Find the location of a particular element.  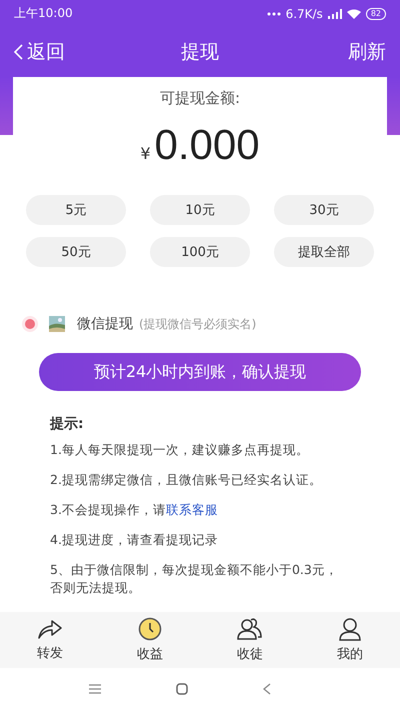

tip-text: 1.每人每天限提现一次，建议赚多点再提现。 is located at coordinates (180, 450).